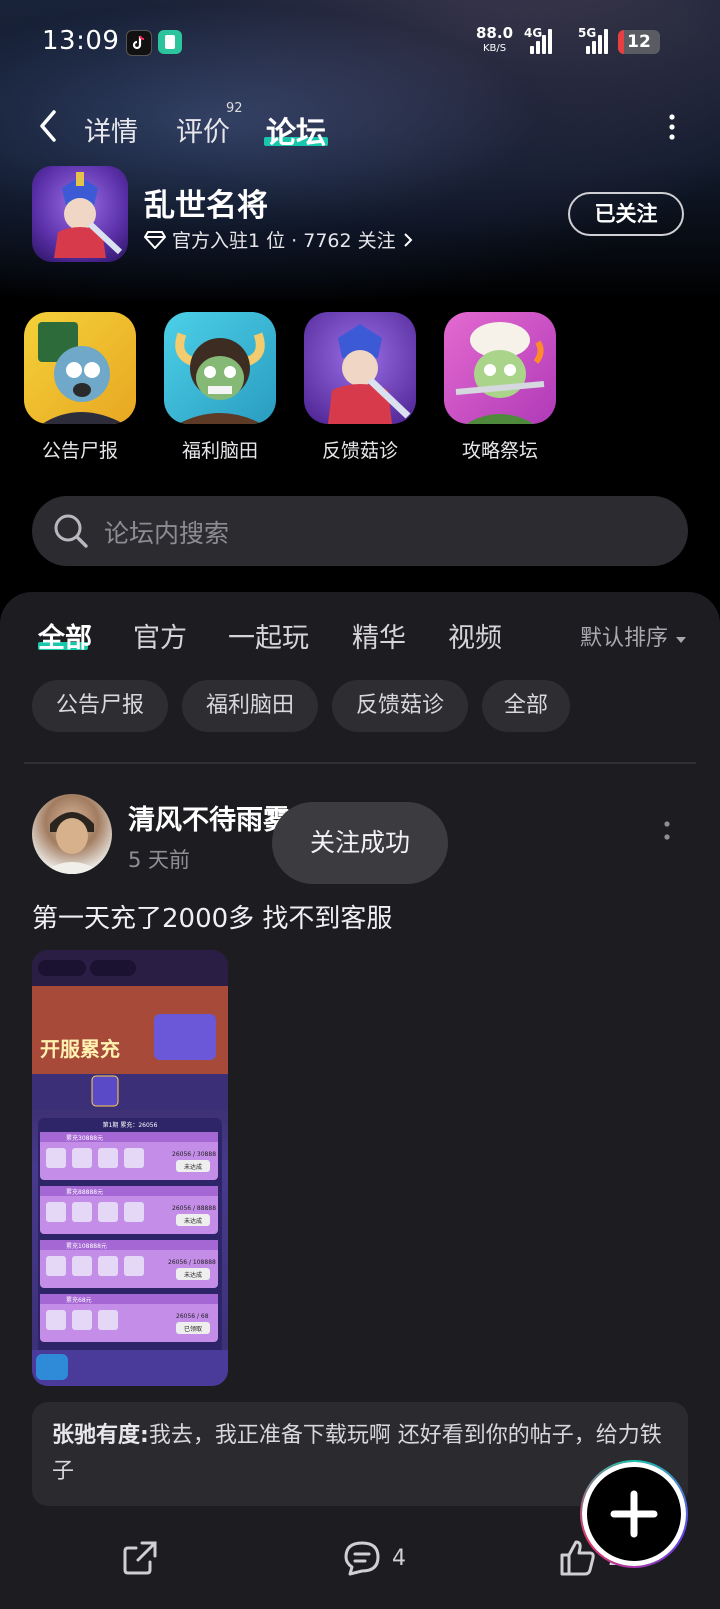 The image size is (720, 1609). What do you see at coordinates (194, 1154) in the screenshot?
I see `image-row-progress: 26056 / 30888` at bounding box center [194, 1154].